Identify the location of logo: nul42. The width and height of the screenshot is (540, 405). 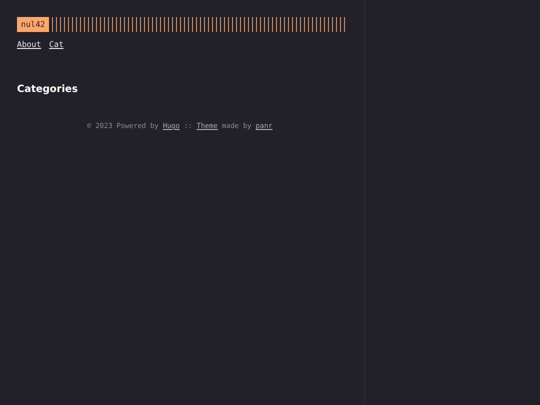
(33, 24).